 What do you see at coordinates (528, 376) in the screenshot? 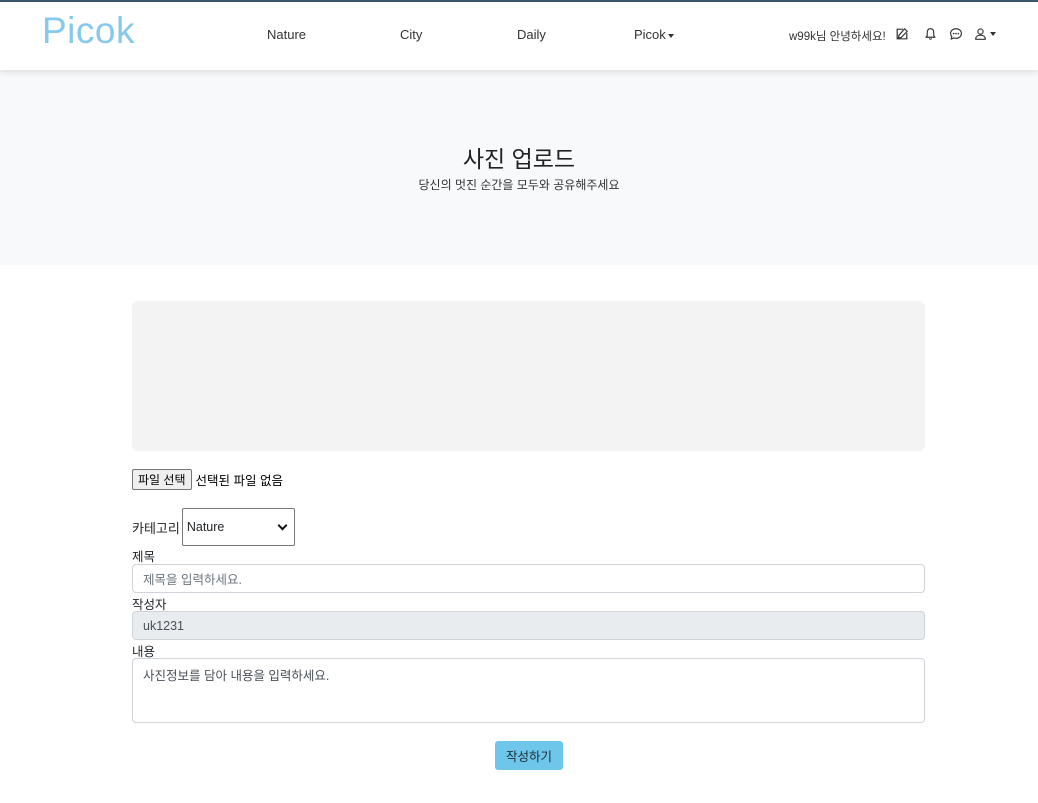
I see `image-preview-area` at bounding box center [528, 376].